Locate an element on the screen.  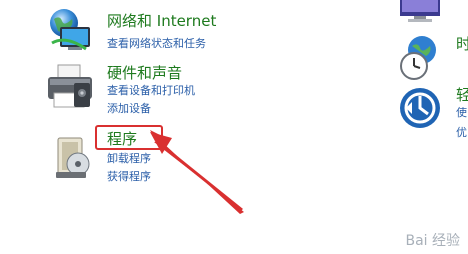
printer-icon is located at coordinates (72, 88).